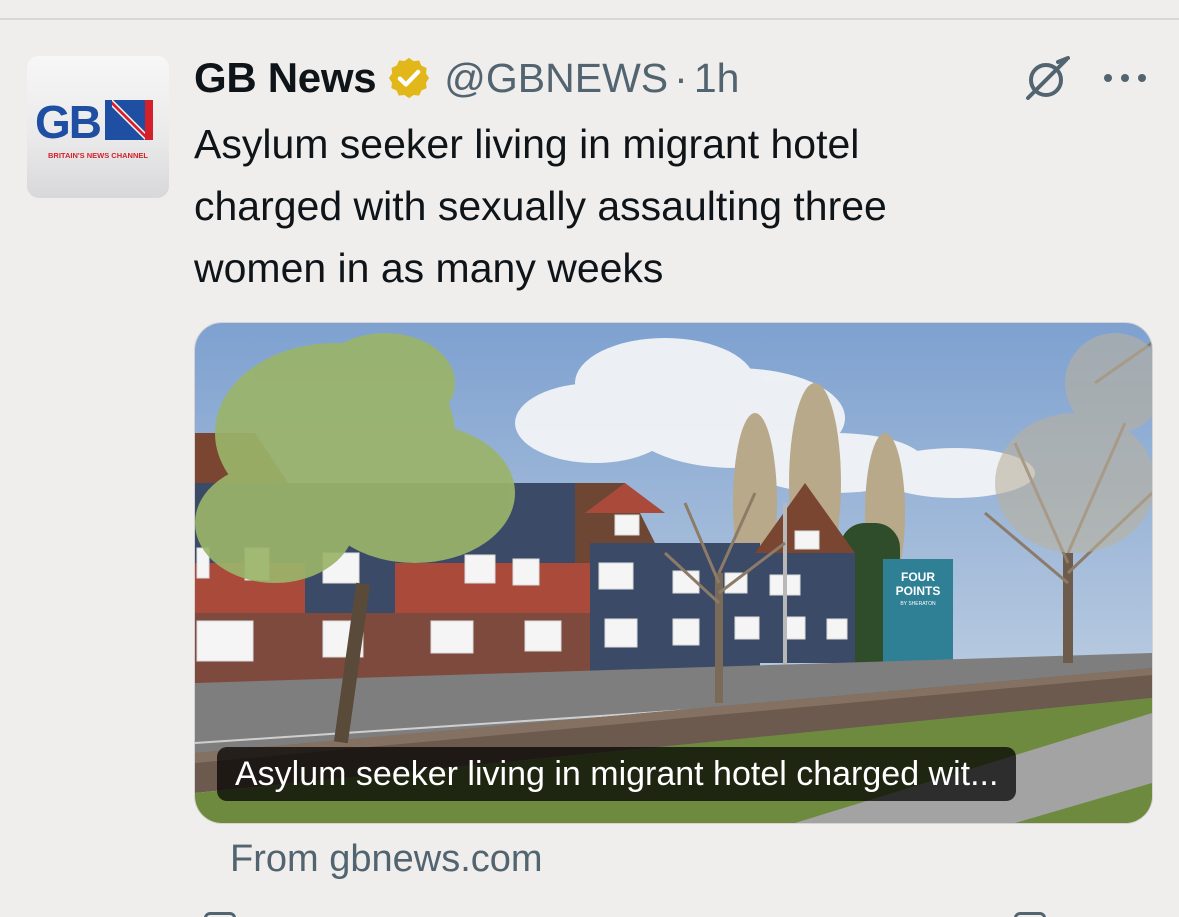  I want to click on user-handle: @GBNEWS, so click(556, 78).